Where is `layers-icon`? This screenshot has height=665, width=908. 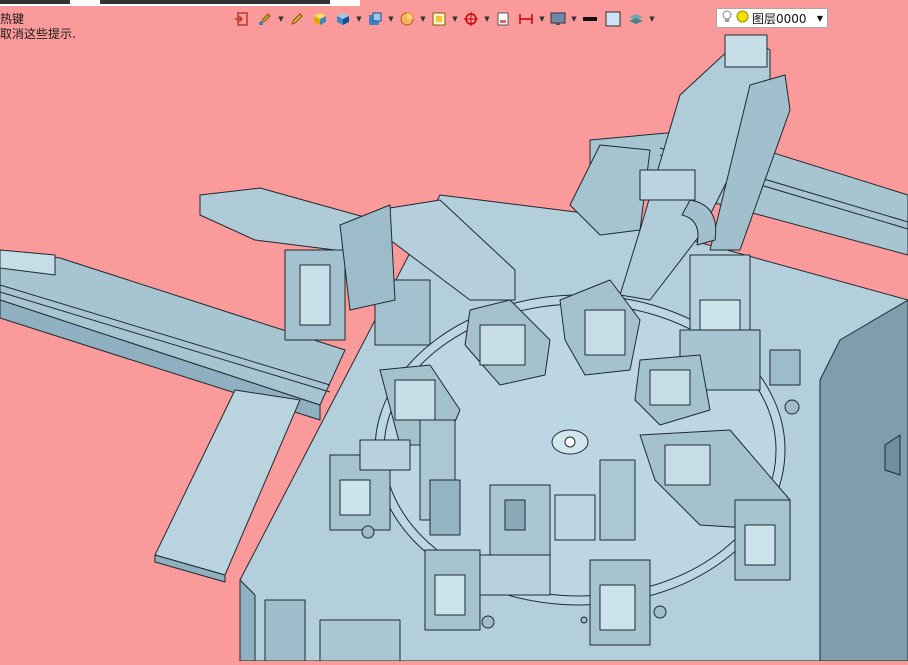
layers-icon is located at coordinates (636, 19).